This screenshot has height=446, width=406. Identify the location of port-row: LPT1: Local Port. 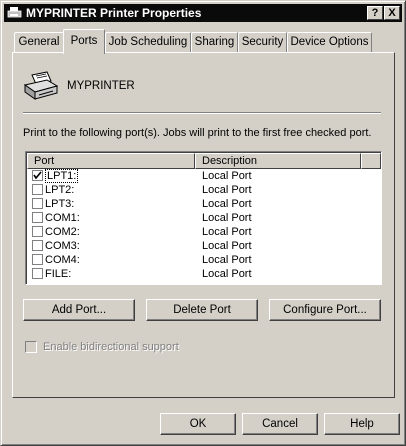
(203, 176).